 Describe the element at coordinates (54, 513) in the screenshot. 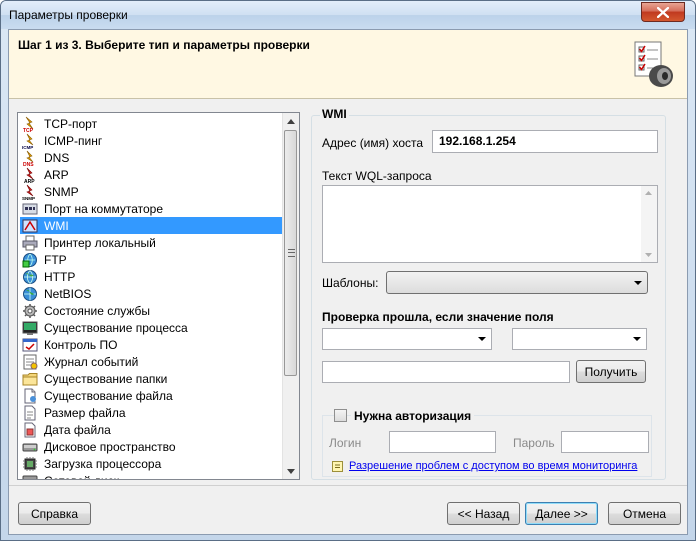

I see `help-button: Справка` at that location.